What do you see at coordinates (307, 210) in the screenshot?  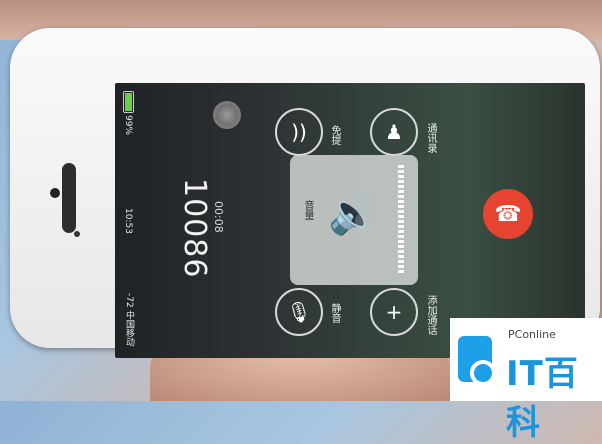 I see `volume-label: 音量` at bounding box center [307, 210].